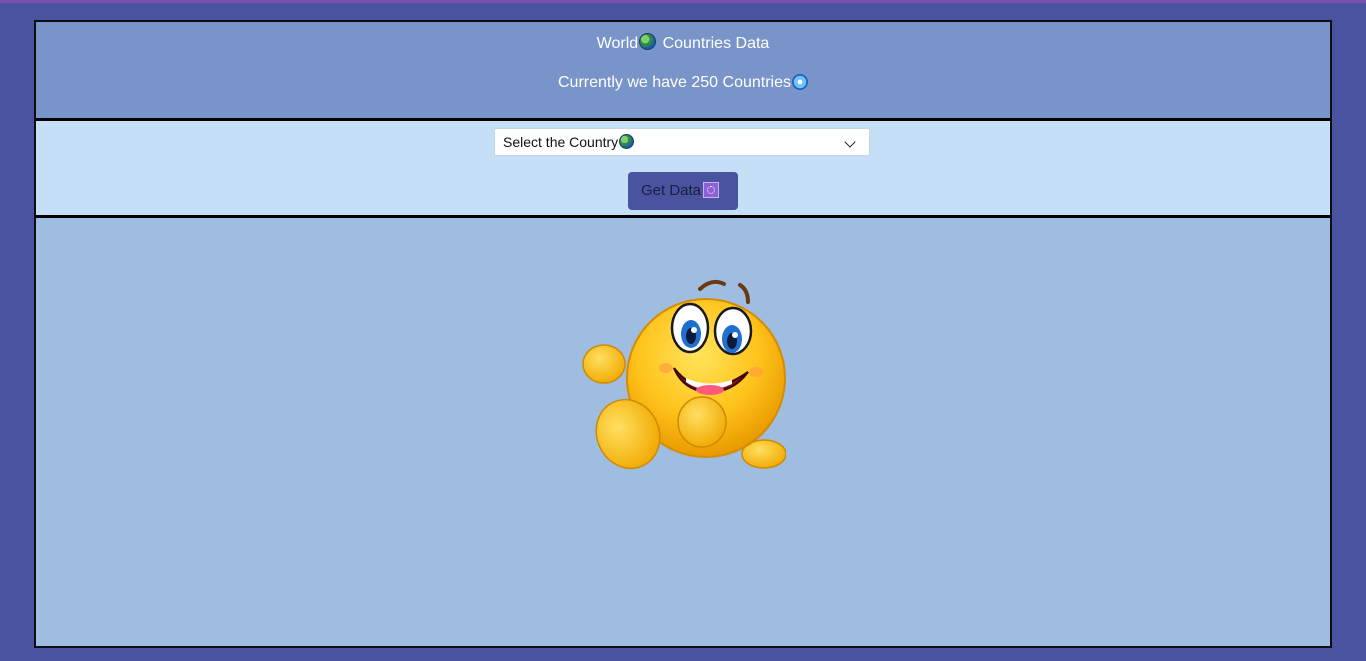 This screenshot has height=661, width=1366. Describe the element at coordinates (561, 142) in the screenshot. I see `country-select-value: Select the Country` at that location.